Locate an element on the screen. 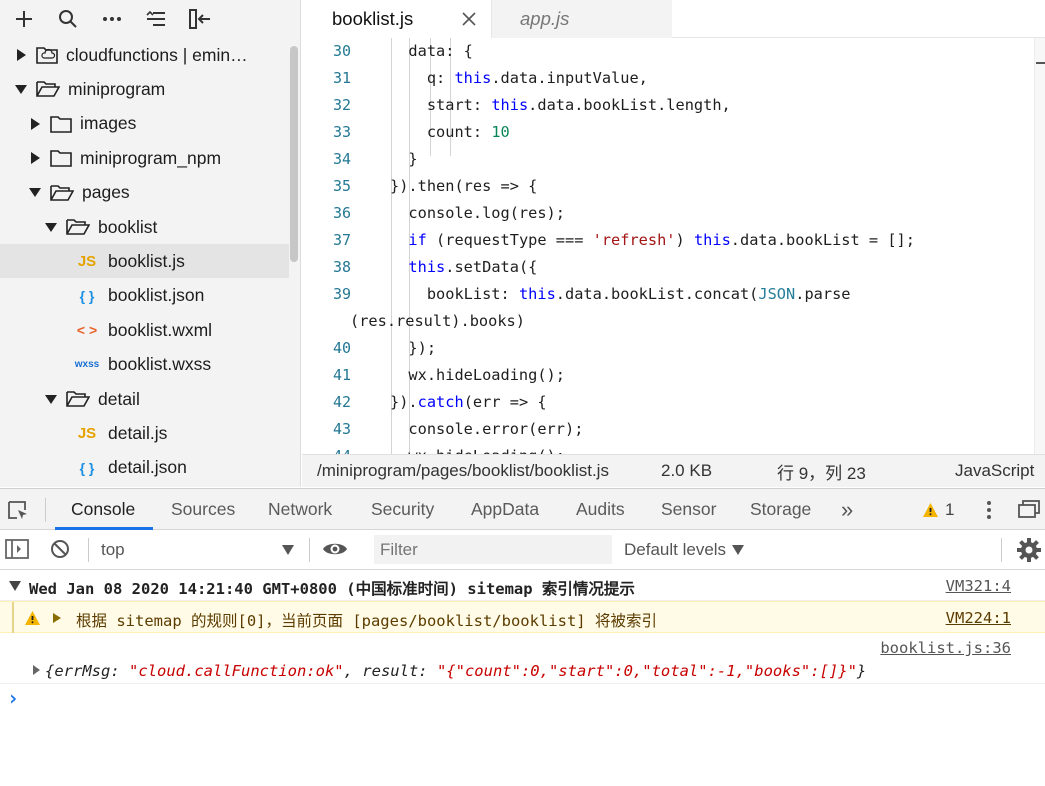 The height and width of the screenshot is (786, 1045). code-line: (res.result).books) is located at coordinates (668, 321).